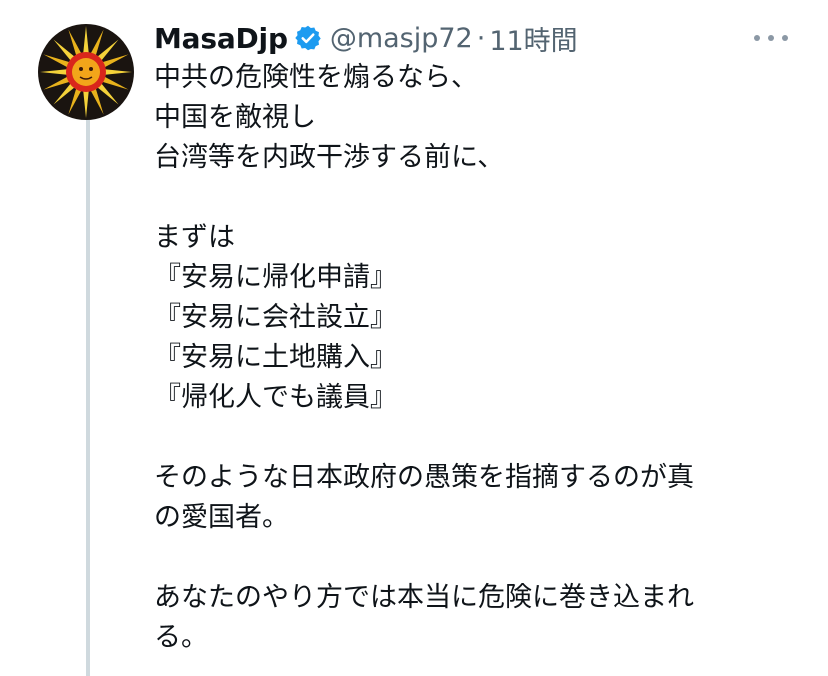  I want to click on tweet-line: そのような日本政府の愚策を指摘するのが真, so click(424, 477).